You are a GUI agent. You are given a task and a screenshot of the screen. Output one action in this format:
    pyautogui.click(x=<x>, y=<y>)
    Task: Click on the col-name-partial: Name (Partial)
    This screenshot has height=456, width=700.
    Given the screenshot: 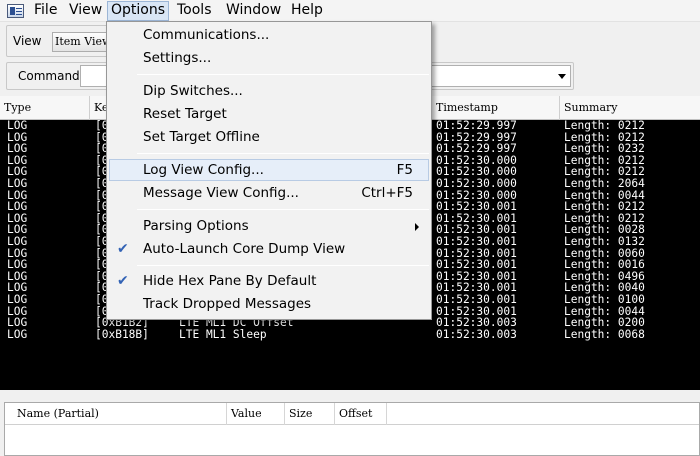 What is the action you would take?
    pyautogui.click(x=120, y=414)
    